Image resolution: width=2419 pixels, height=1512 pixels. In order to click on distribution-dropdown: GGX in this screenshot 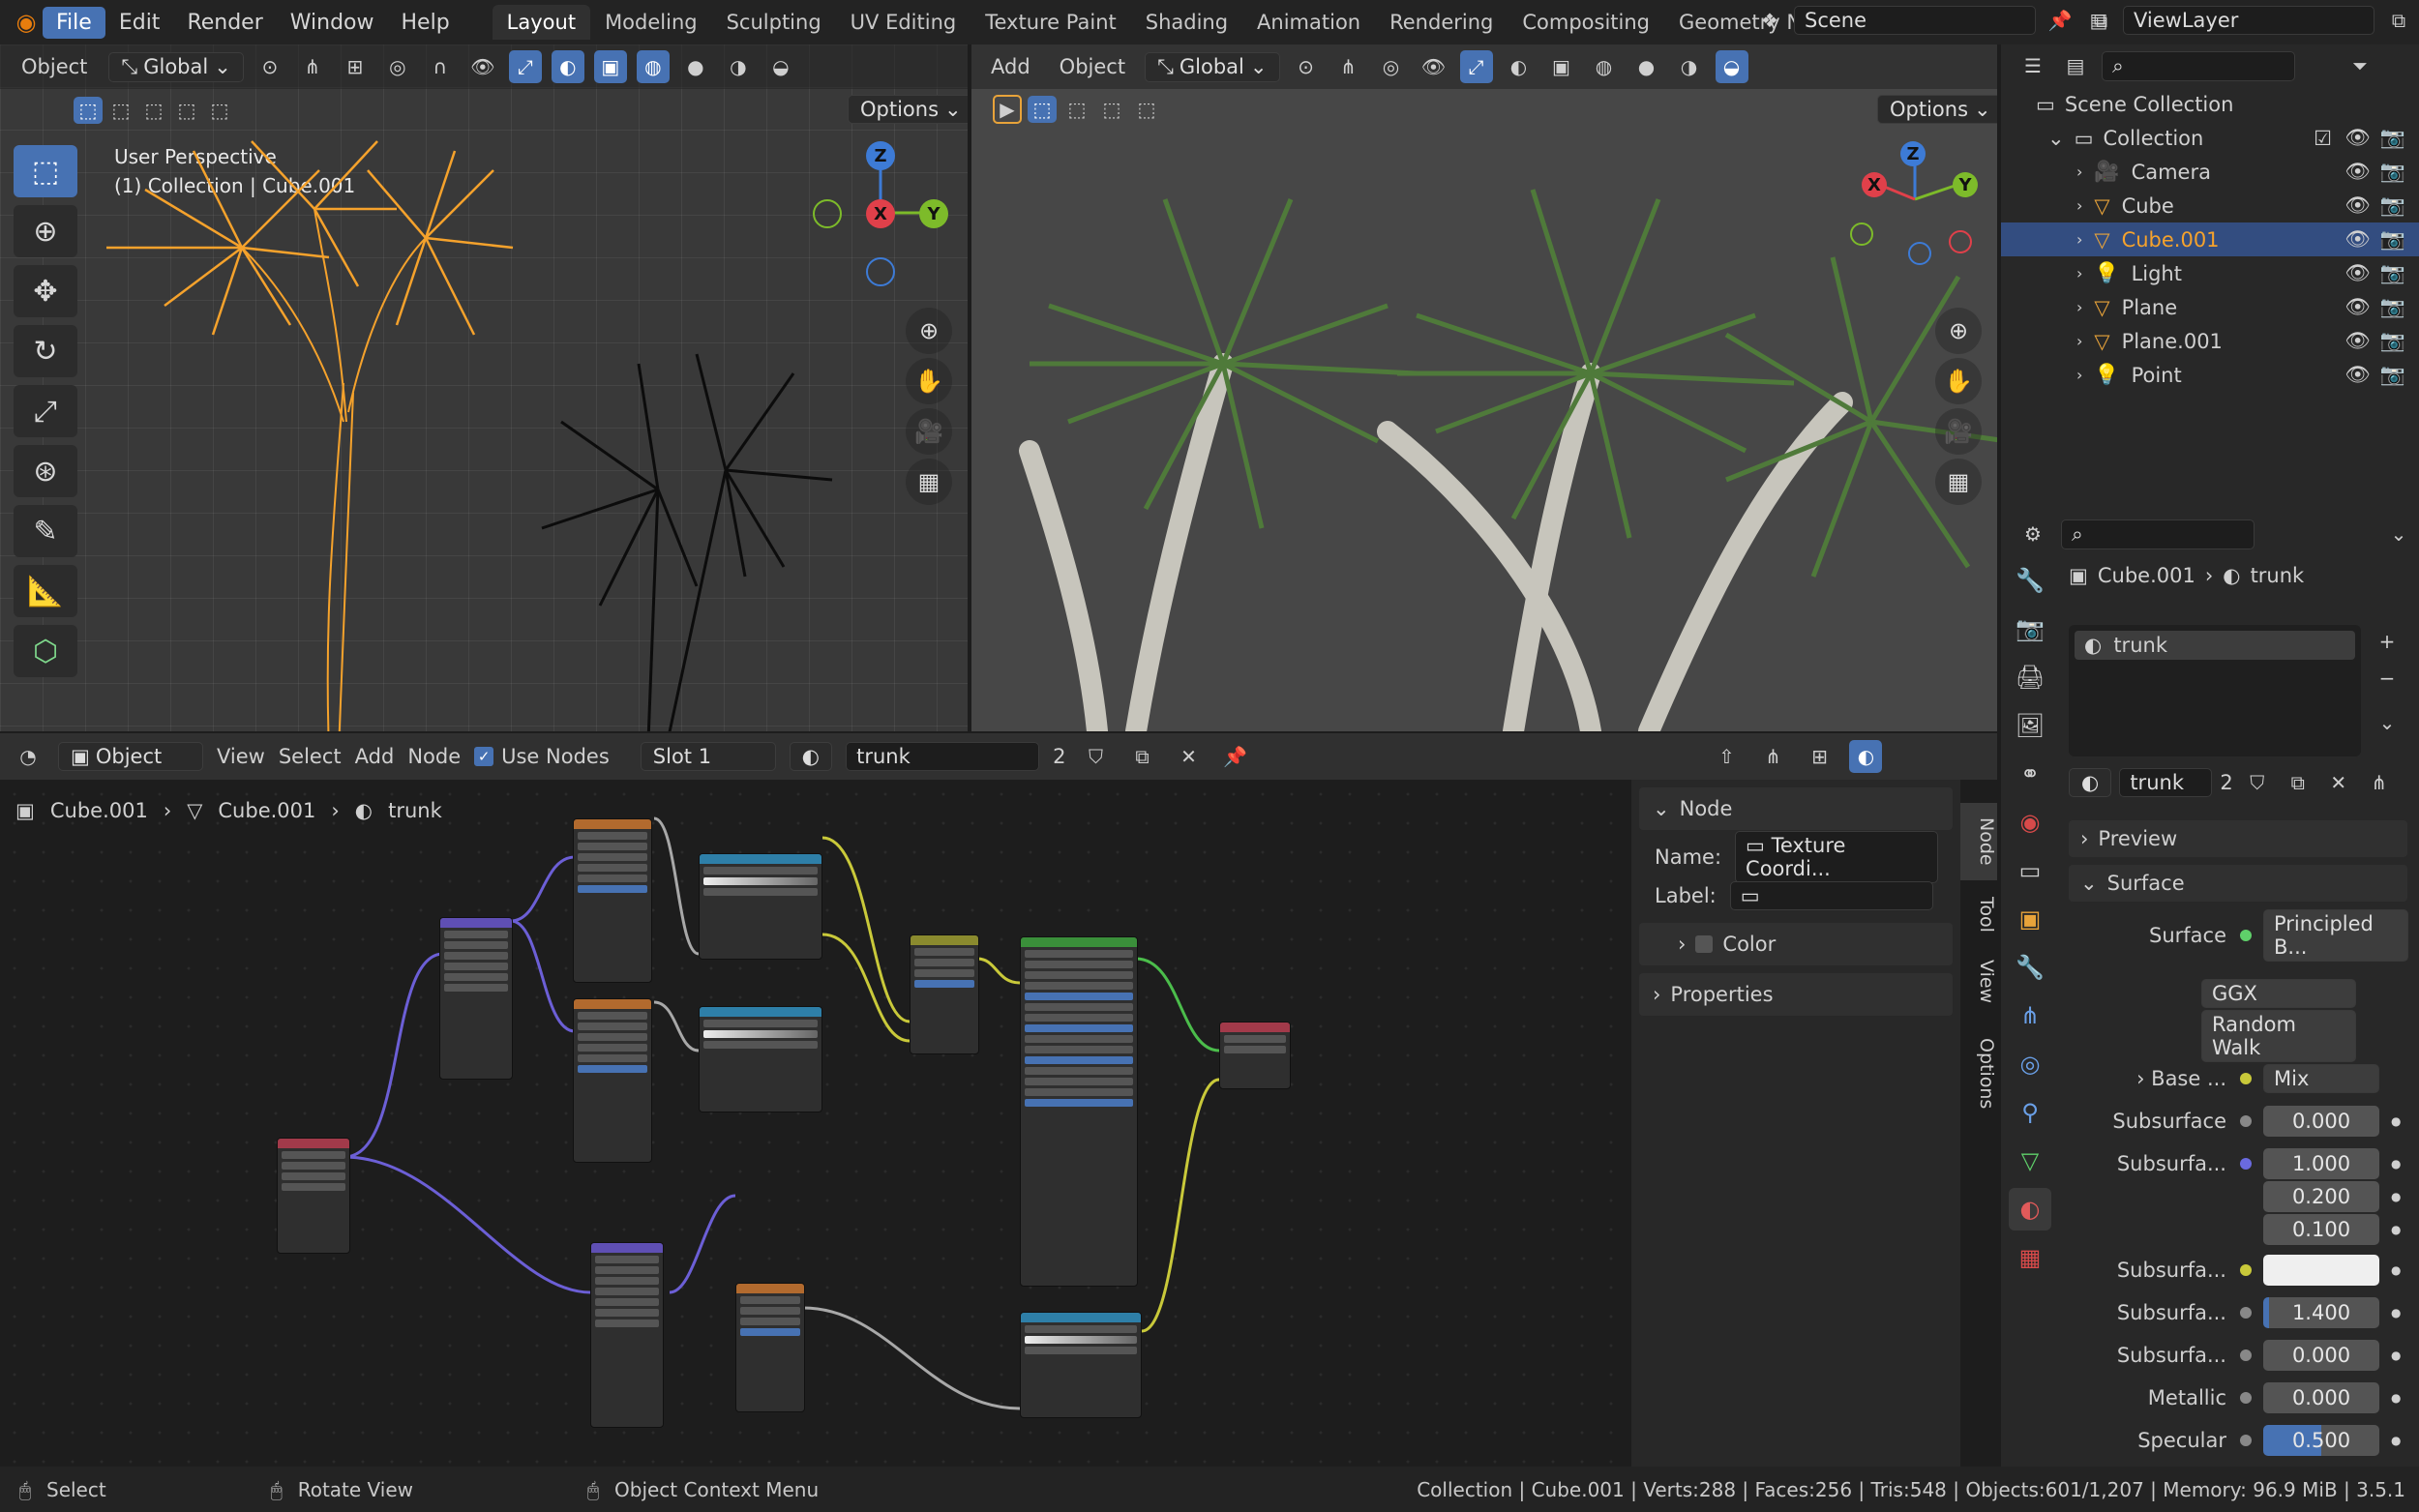, I will do `click(2279, 993)`.